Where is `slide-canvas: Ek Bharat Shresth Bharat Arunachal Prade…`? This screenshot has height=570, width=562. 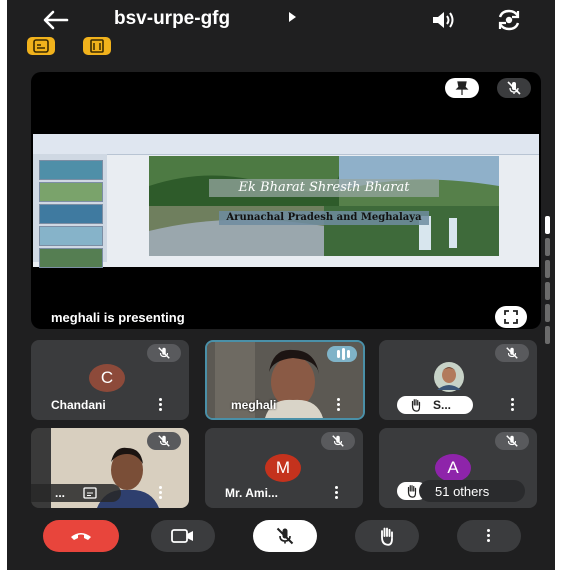 slide-canvas: Ek Bharat Shresth Bharat Arunachal Prade… is located at coordinates (324, 206).